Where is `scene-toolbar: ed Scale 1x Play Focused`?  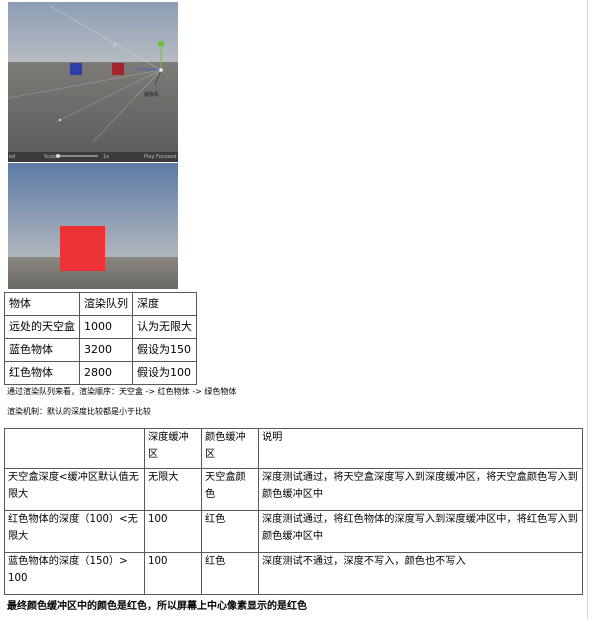 scene-toolbar: ed Scale 1x Play Focused is located at coordinates (93, 157).